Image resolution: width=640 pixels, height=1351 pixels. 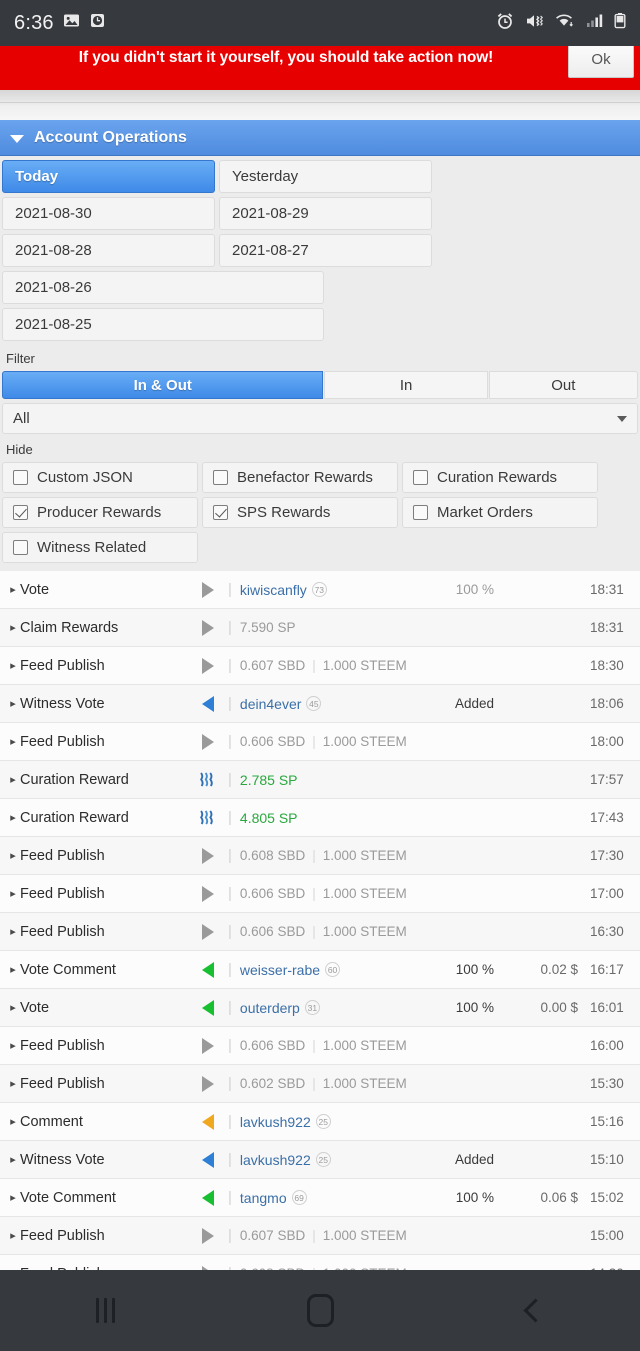 What do you see at coordinates (364, 855) in the screenshot?
I see `amount-value: 1.000 STEEM` at bounding box center [364, 855].